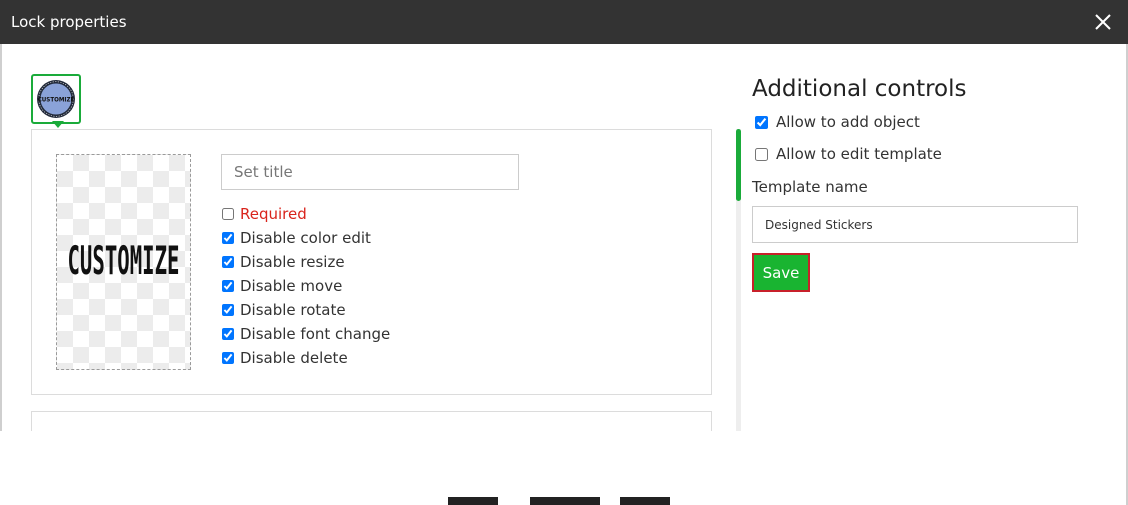 The height and width of the screenshot is (505, 1128). Describe the element at coordinates (370, 172) in the screenshot. I see `layer-title-input` at that location.